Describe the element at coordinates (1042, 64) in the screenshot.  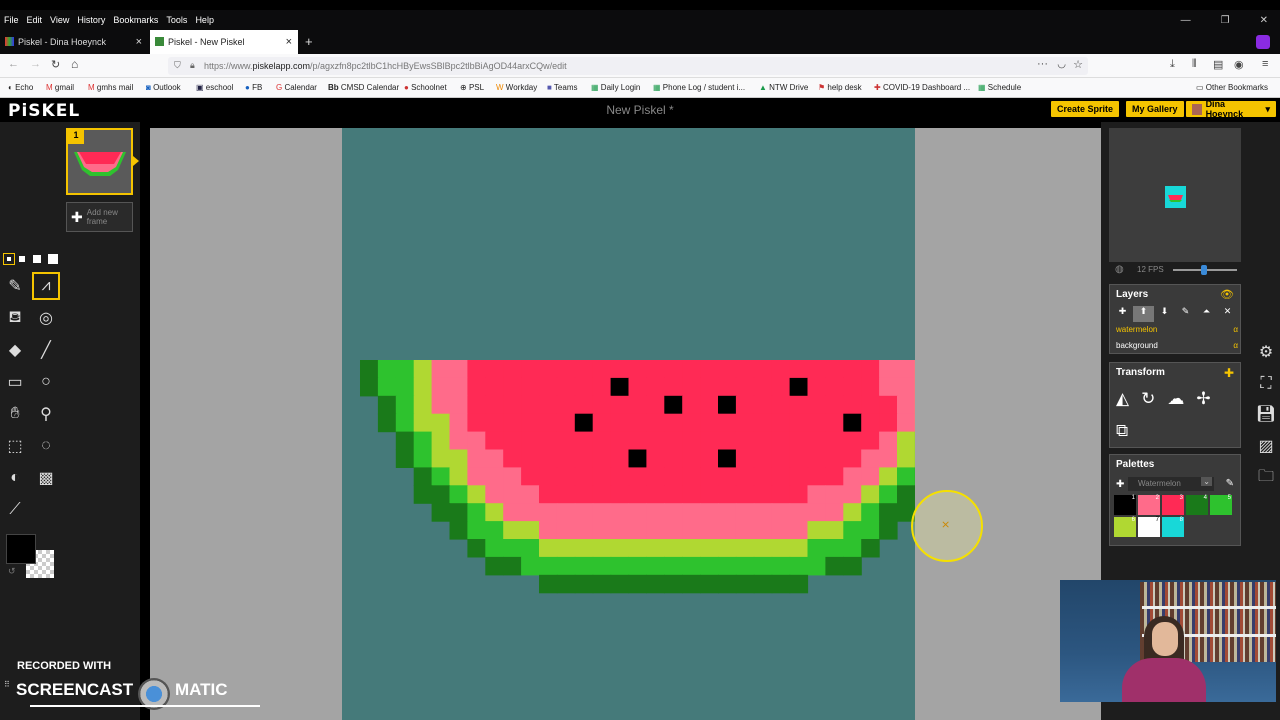
I see `more-icon: ···` at that location.